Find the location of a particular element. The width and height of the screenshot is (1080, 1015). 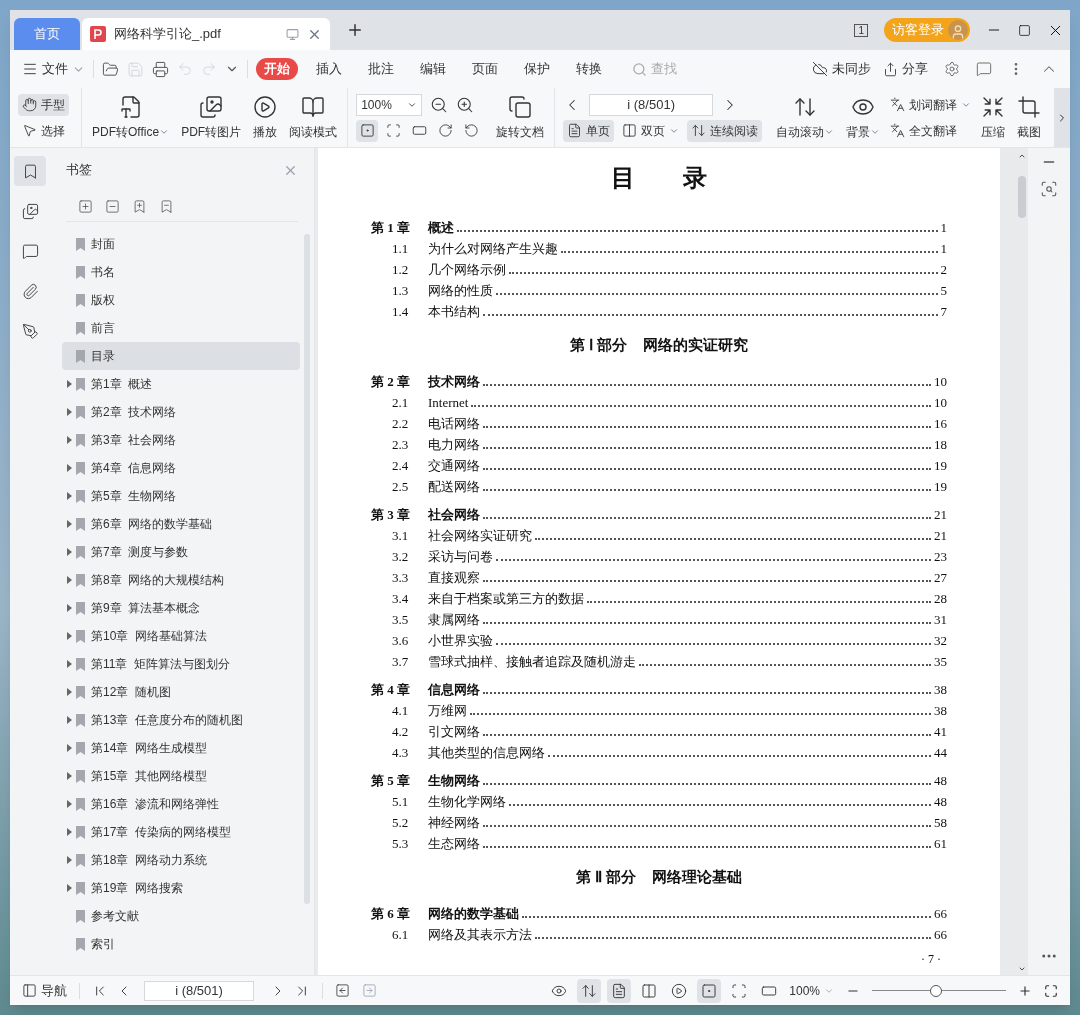

ribbon-tab: 插入 is located at coordinates (329, 69).